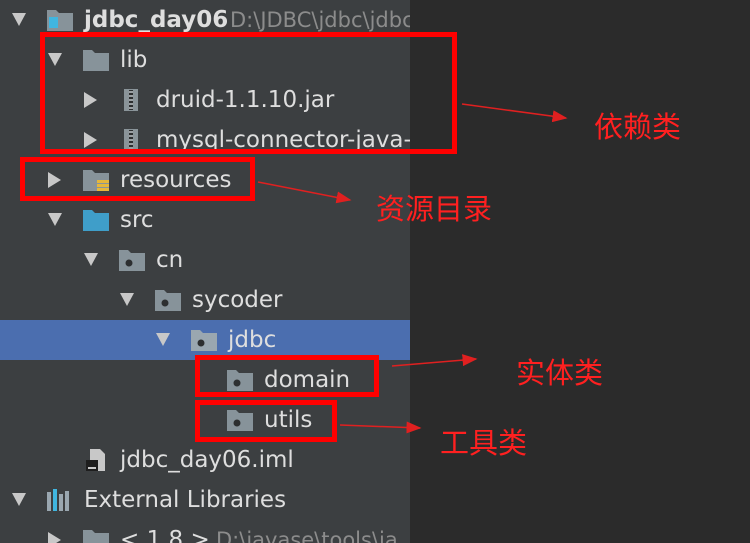 The image size is (750, 543). What do you see at coordinates (380, 427) in the screenshot?
I see `arrow-to-tools` at bounding box center [380, 427].